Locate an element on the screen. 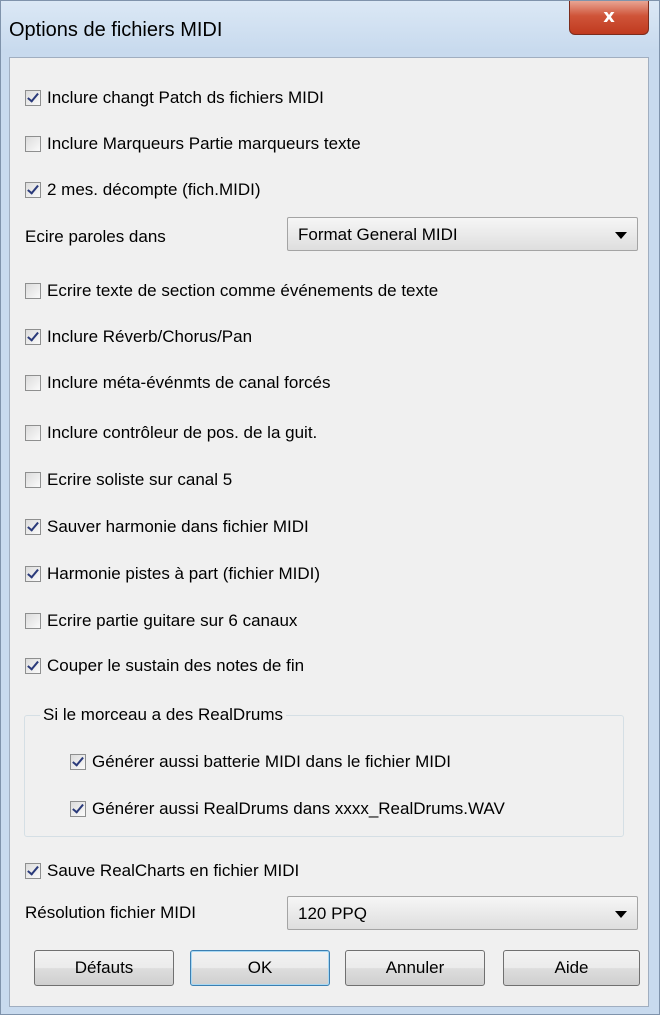 The width and height of the screenshot is (660, 1015). checkbox-include-patch-change is located at coordinates (33, 98).